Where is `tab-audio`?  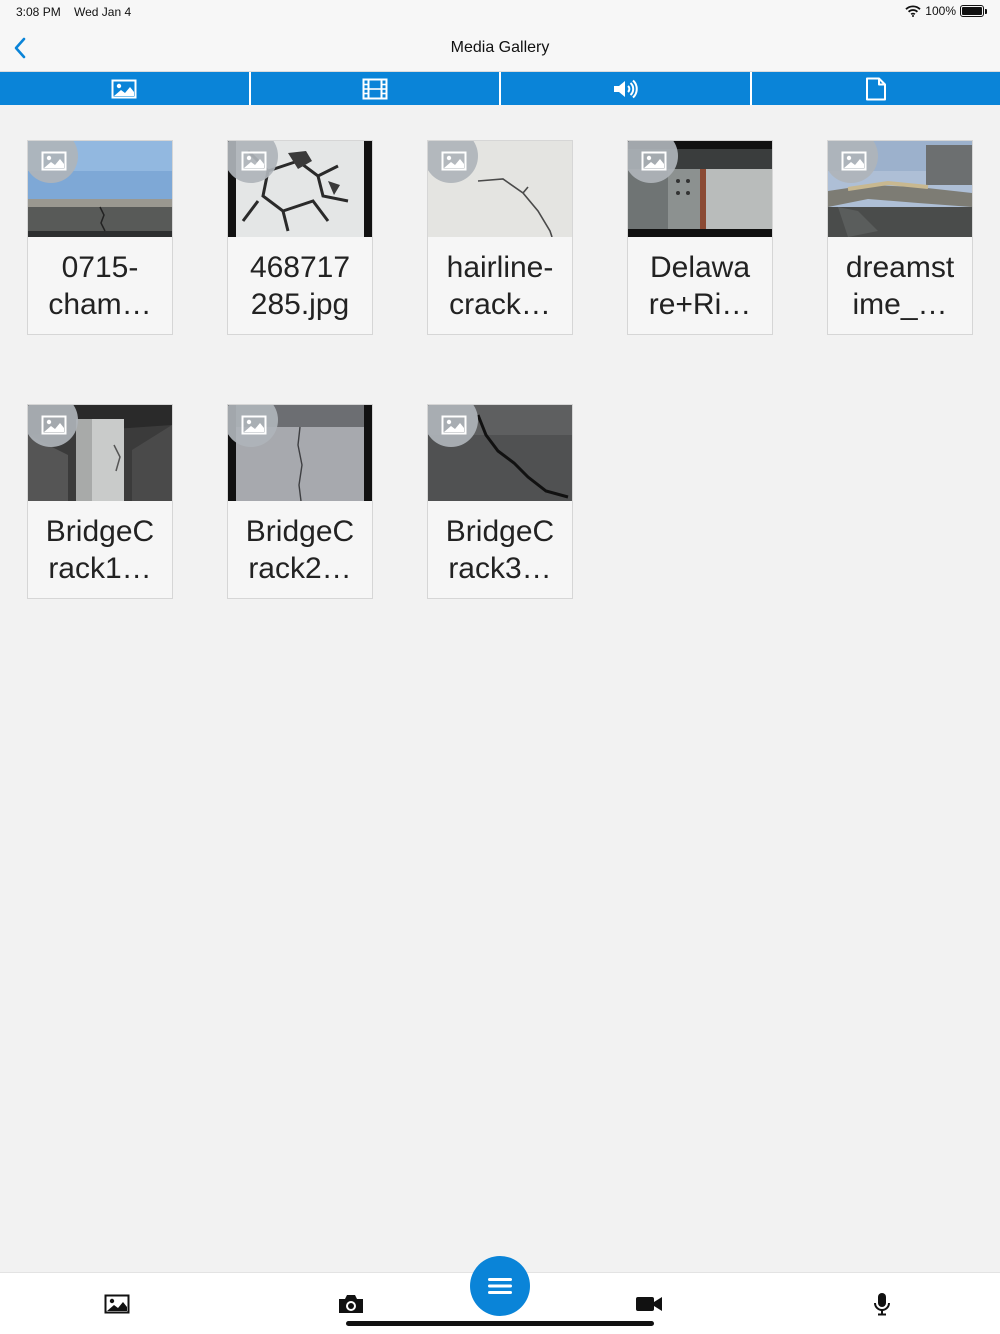
tab-audio is located at coordinates (625, 88).